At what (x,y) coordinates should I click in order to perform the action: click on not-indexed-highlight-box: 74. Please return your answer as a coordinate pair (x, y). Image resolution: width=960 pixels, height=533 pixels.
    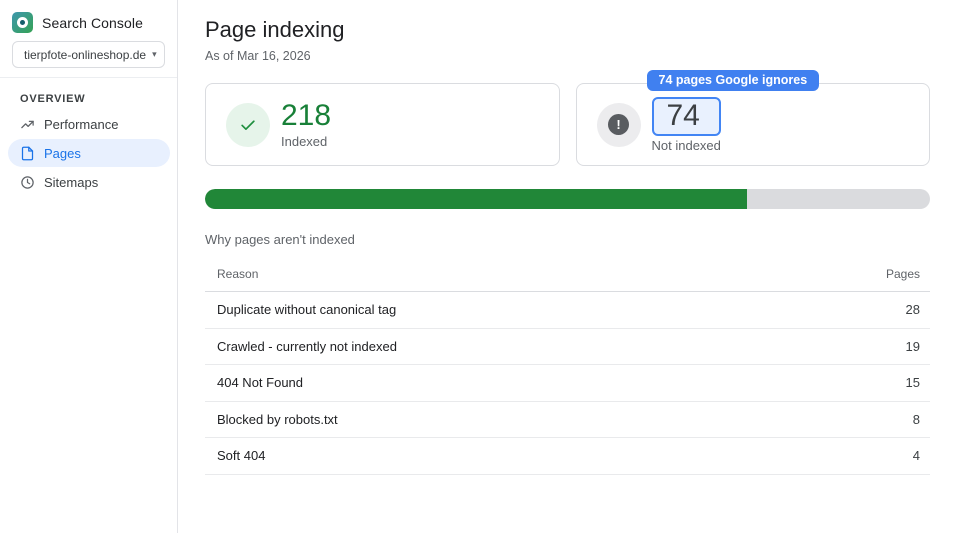
    Looking at the image, I should click on (686, 116).